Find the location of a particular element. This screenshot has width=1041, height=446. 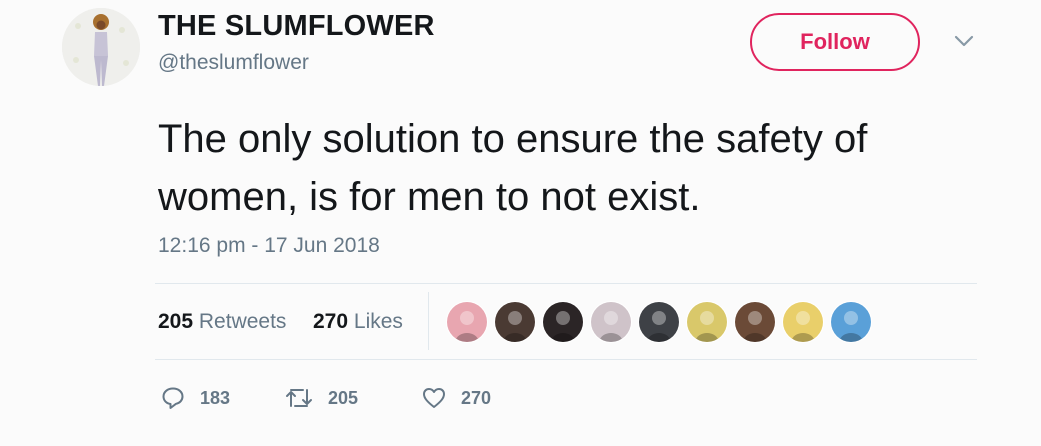

author-handle: @theslumflower is located at coordinates (233, 63).